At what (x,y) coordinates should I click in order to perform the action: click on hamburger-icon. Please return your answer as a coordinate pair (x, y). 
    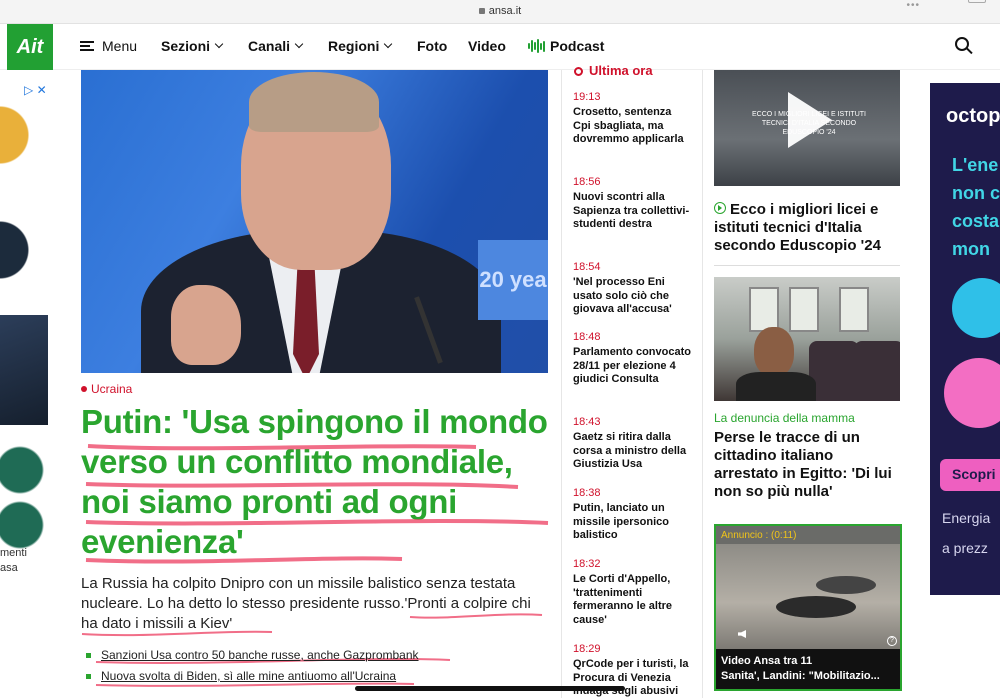
    Looking at the image, I should click on (87, 46).